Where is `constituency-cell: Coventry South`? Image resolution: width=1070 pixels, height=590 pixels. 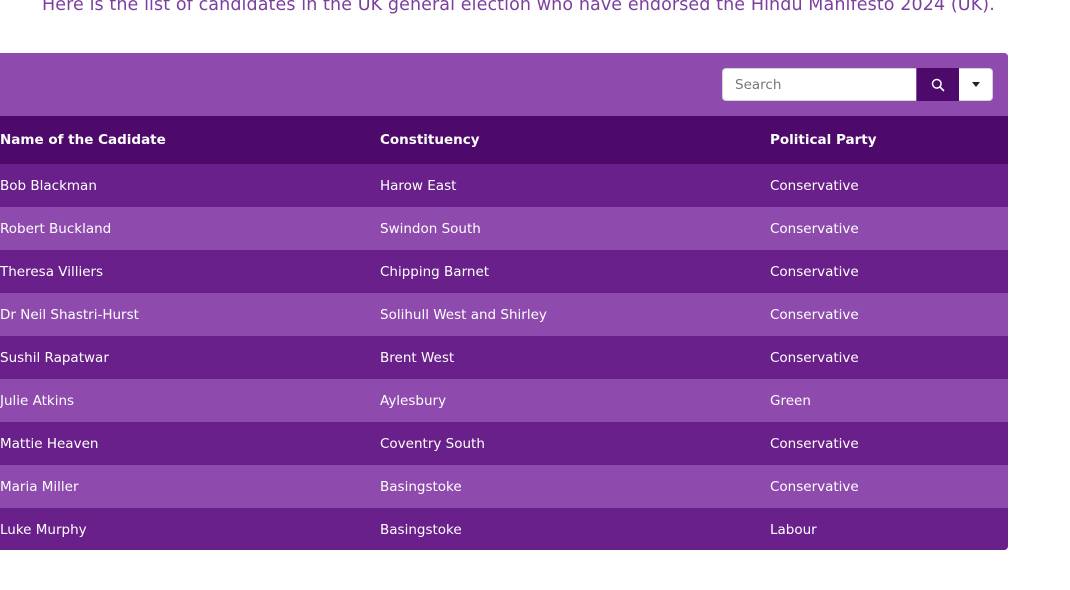
constituency-cell: Coventry South is located at coordinates (432, 443).